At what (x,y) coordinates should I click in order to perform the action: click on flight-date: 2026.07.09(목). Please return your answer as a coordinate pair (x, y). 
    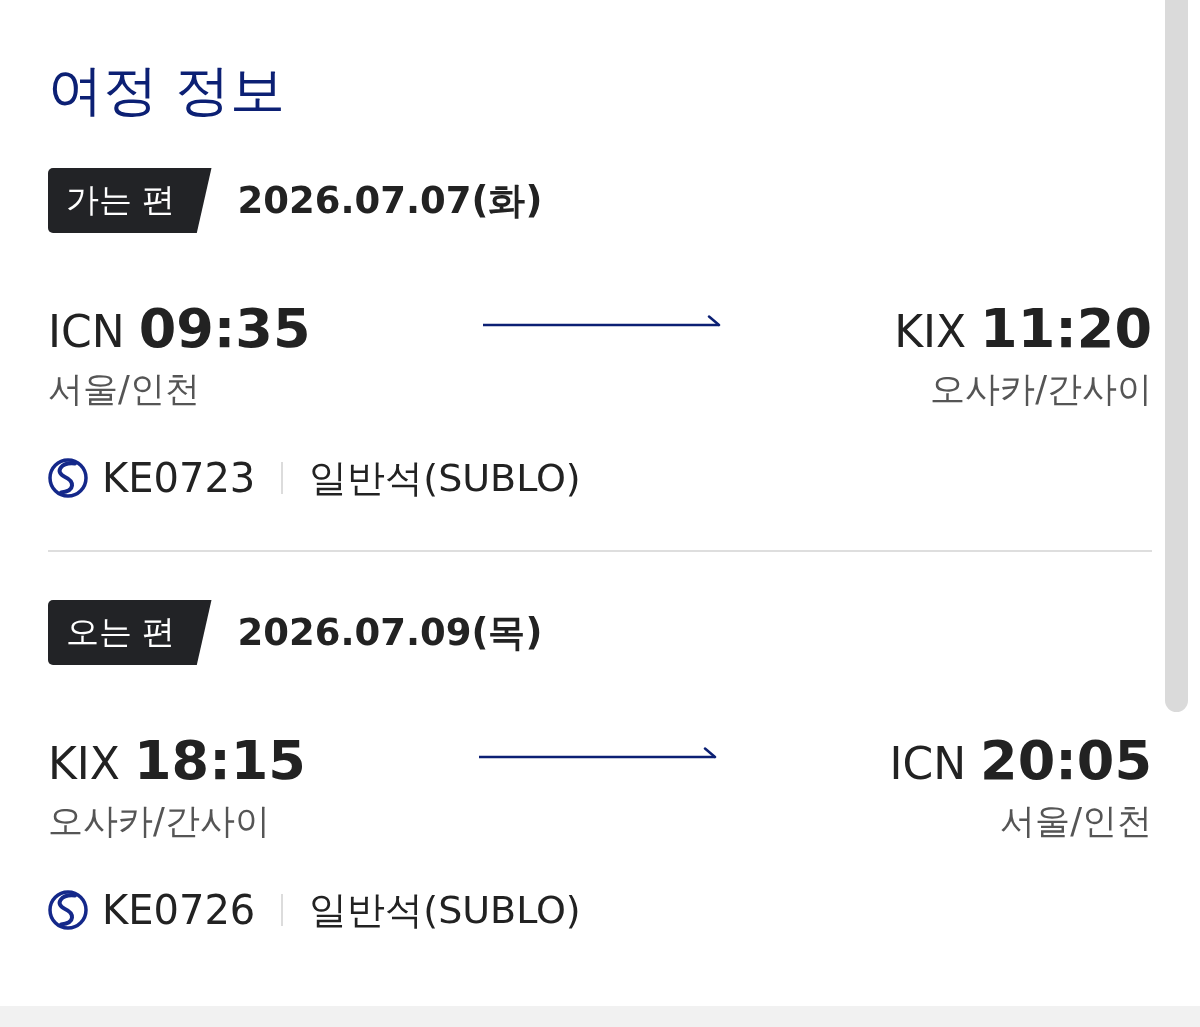
    Looking at the image, I should click on (390, 632).